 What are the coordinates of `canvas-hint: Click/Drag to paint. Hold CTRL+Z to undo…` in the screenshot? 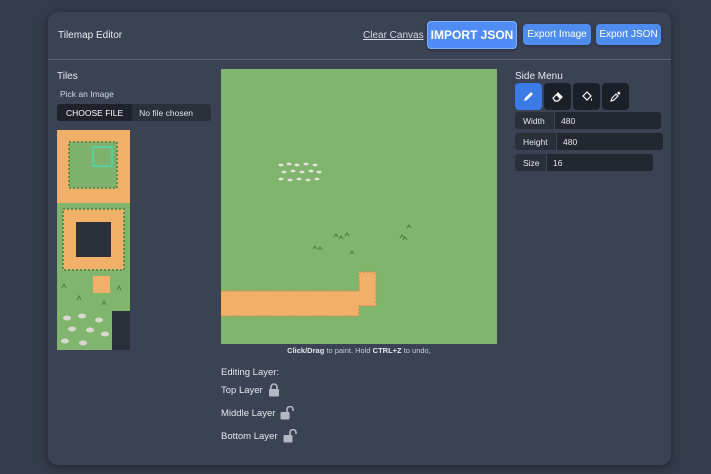 It's located at (359, 350).